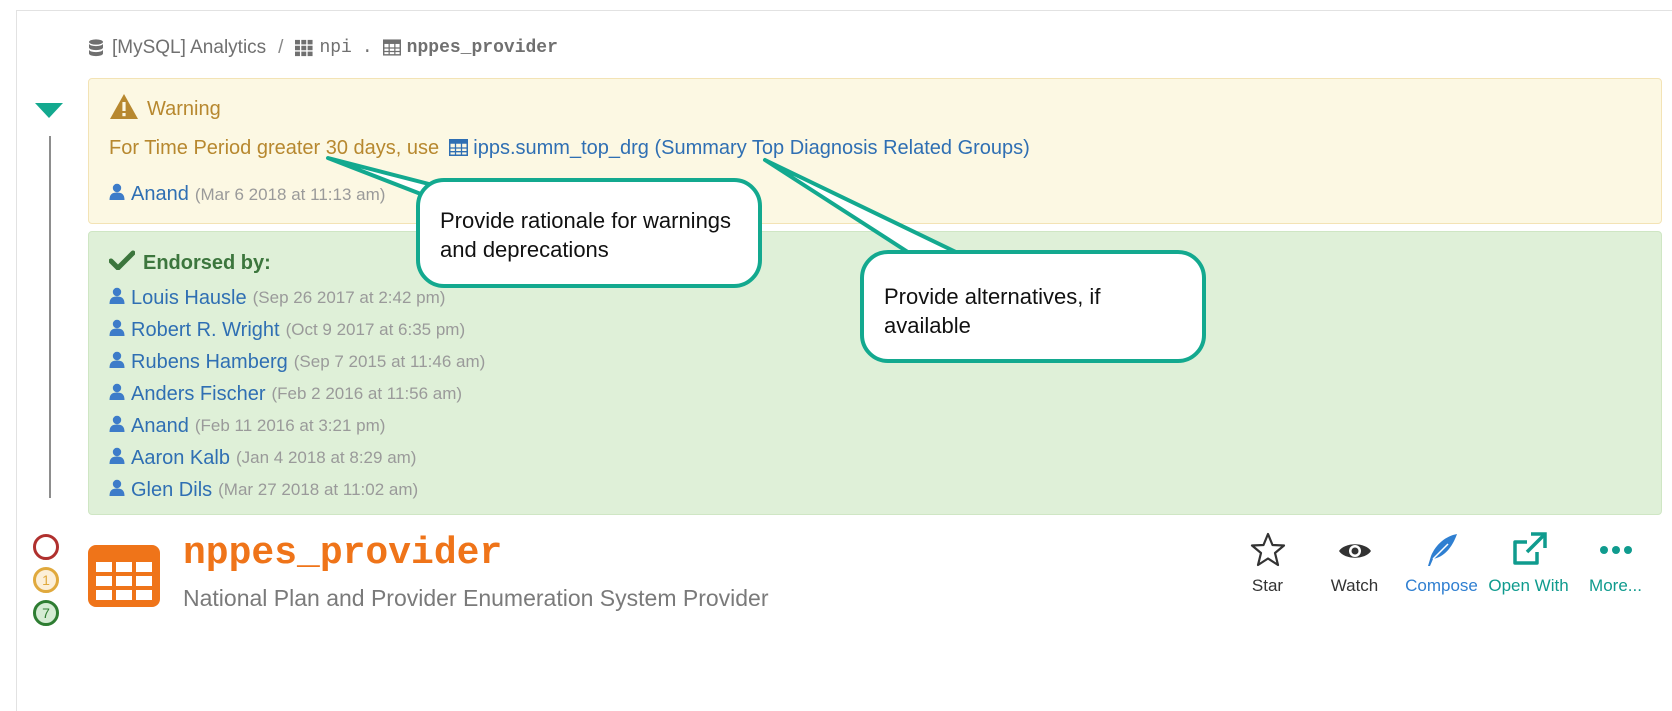  I want to click on endorser-timestamp: (Sep 26 2017 at 2:42 pm), so click(349, 297).